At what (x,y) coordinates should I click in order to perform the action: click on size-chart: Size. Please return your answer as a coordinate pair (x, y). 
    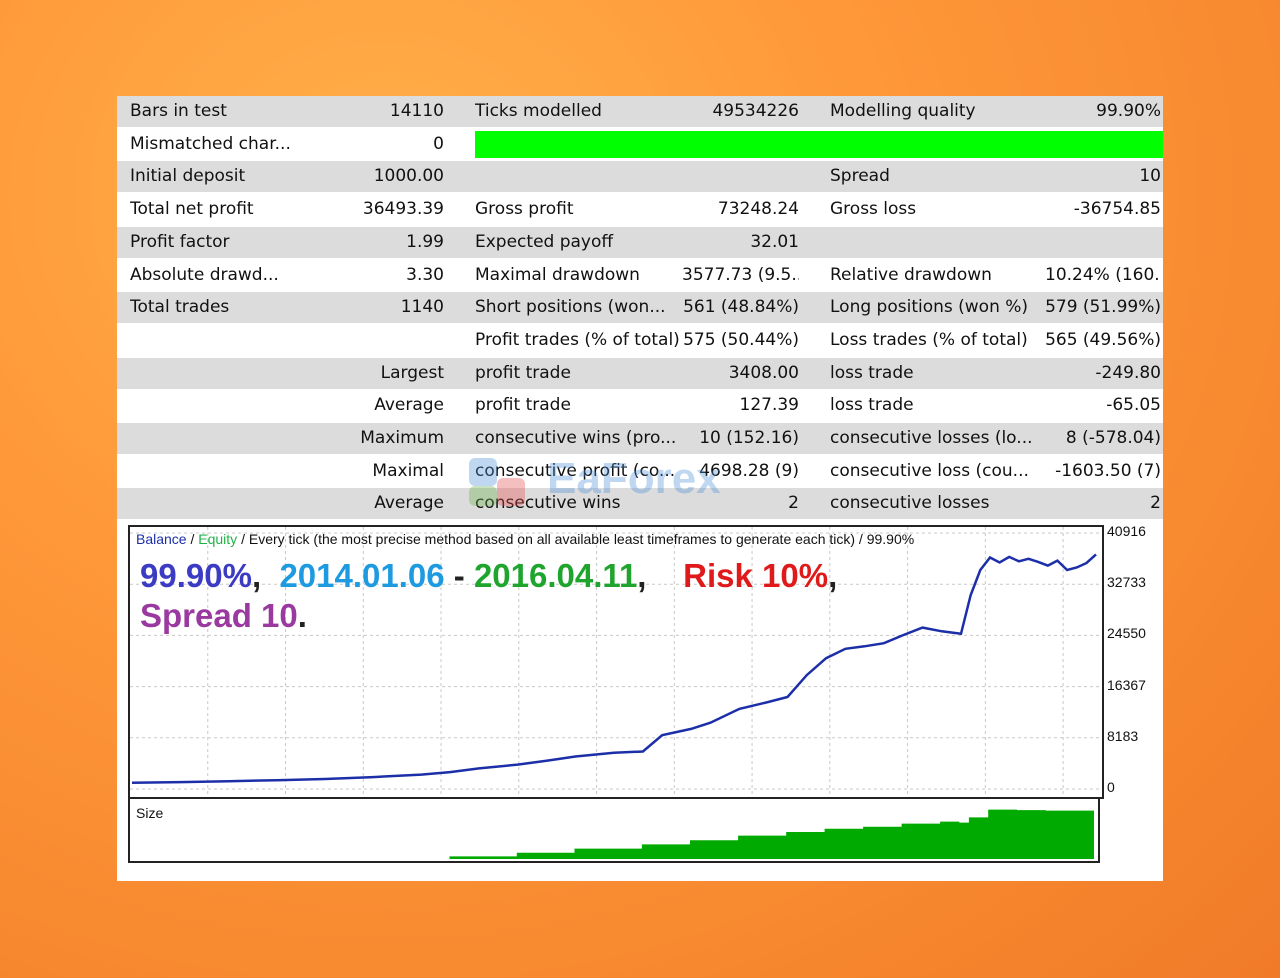
    Looking at the image, I should click on (614, 830).